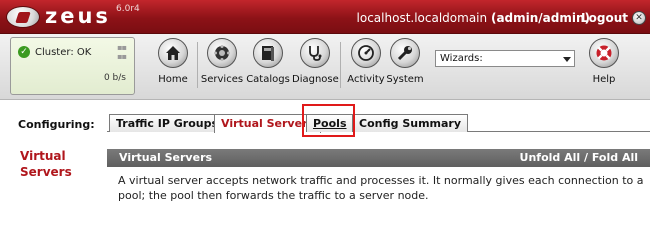 The height and width of the screenshot is (240, 650). What do you see at coordinates (72, 66) in the screenshot?
I see `cluster-status-panel: ✓ Cluster: OK ▪▪ ▪▪ 0 b/s` at bounding box center [72, 66].